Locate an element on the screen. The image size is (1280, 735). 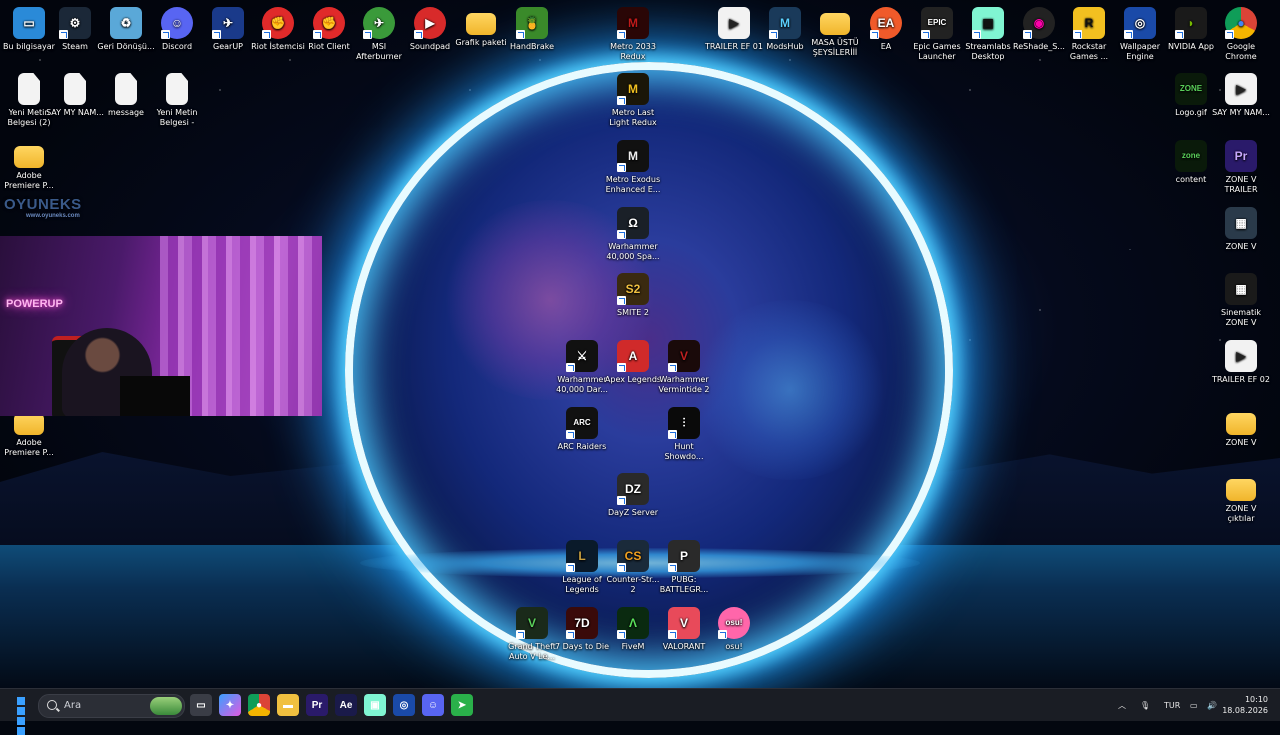
input-language: TUR is located at coordinates (1172, 705).